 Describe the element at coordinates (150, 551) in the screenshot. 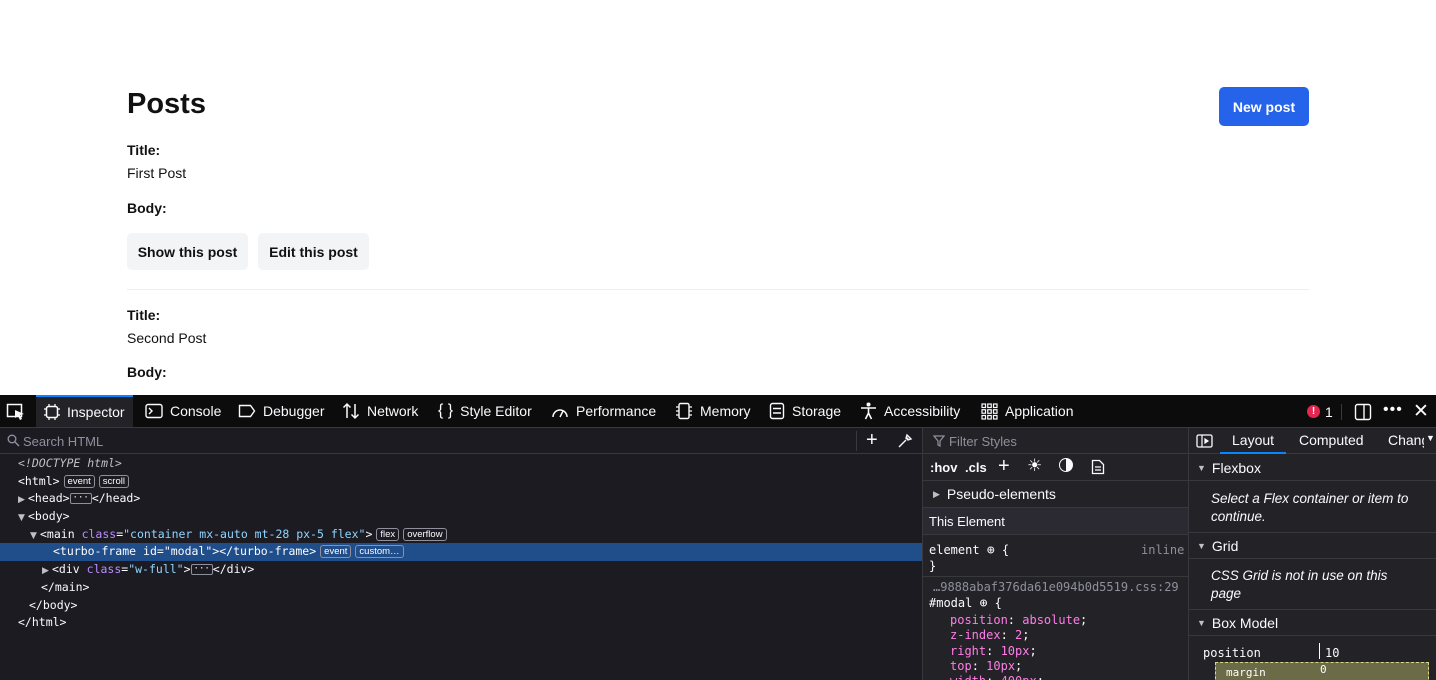

I see `attr-name: id` at that location.